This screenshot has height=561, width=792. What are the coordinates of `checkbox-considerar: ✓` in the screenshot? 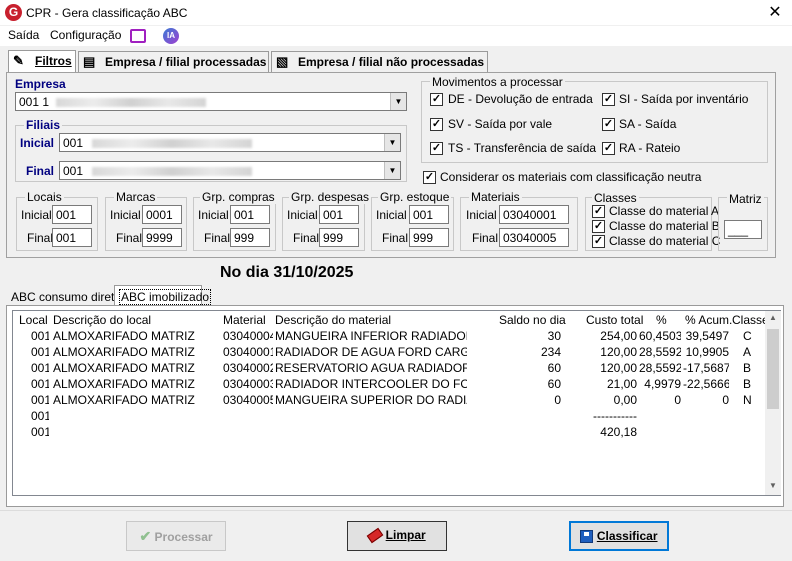 It's located at (429, 177).